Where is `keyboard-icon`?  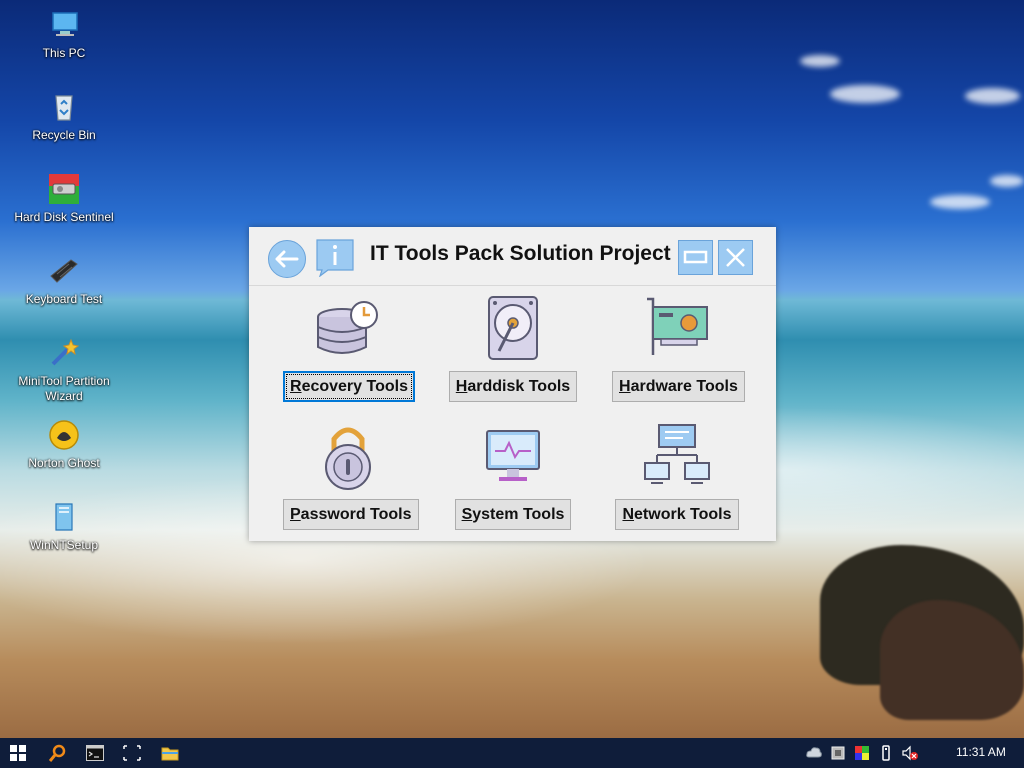 keyboard-icon is located at coordinates (64, 271).